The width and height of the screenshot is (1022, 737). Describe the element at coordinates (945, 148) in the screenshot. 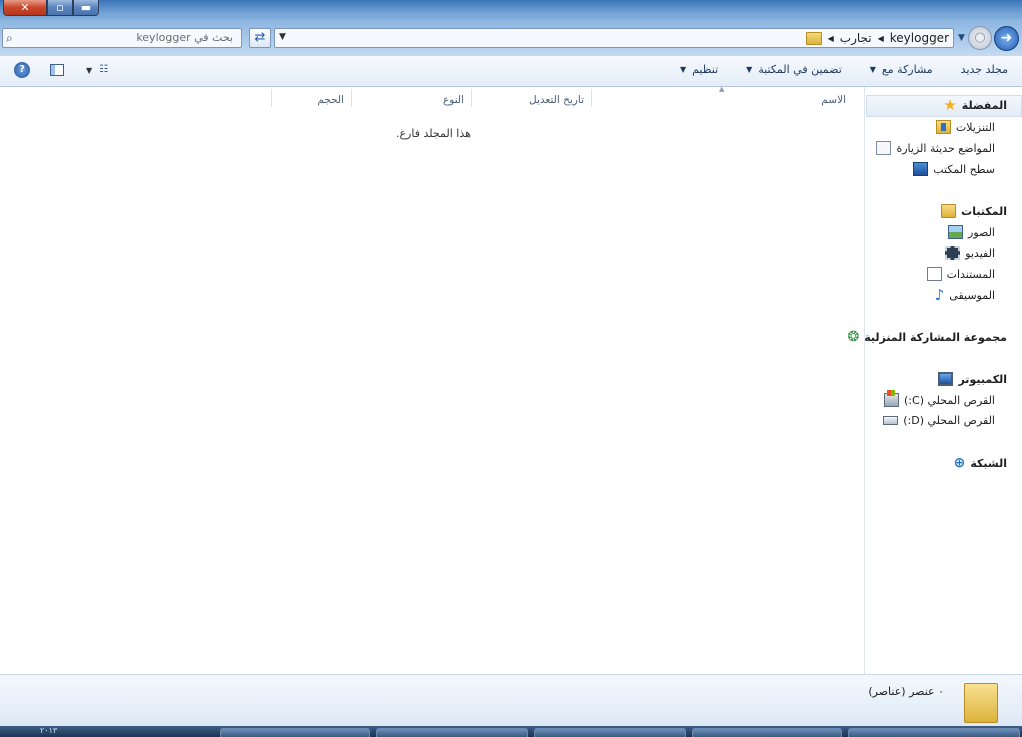

I see `nav-item-label: المواضع حديثة الزيارة` at that location.